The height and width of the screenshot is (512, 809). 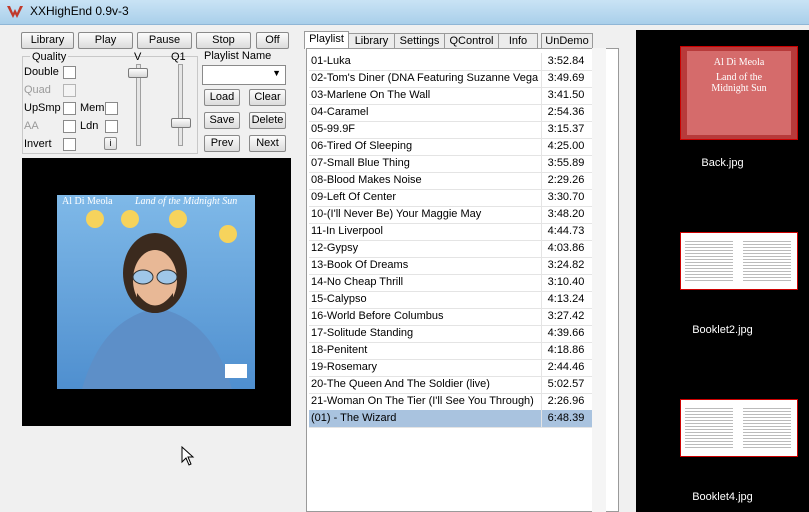 I want to click on off-button: Off, so click(x=272, y=40).